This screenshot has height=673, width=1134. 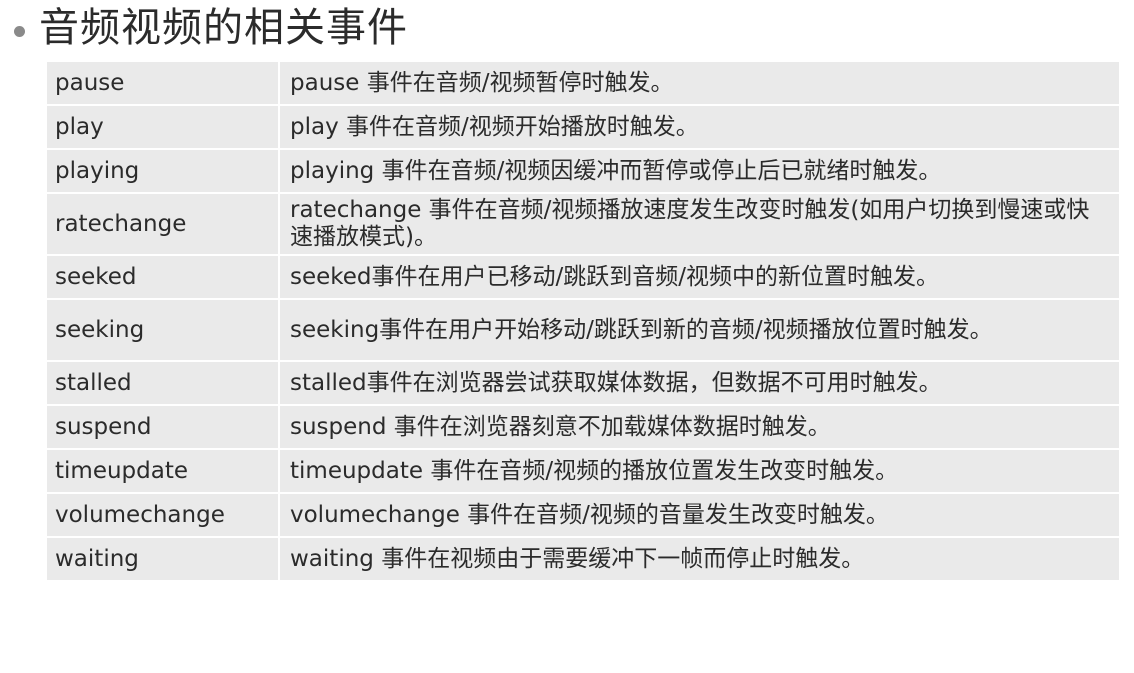 I want to click on table-row: play play 事件在音频/视频开始播放时触发。, so click(x=583, y=127).